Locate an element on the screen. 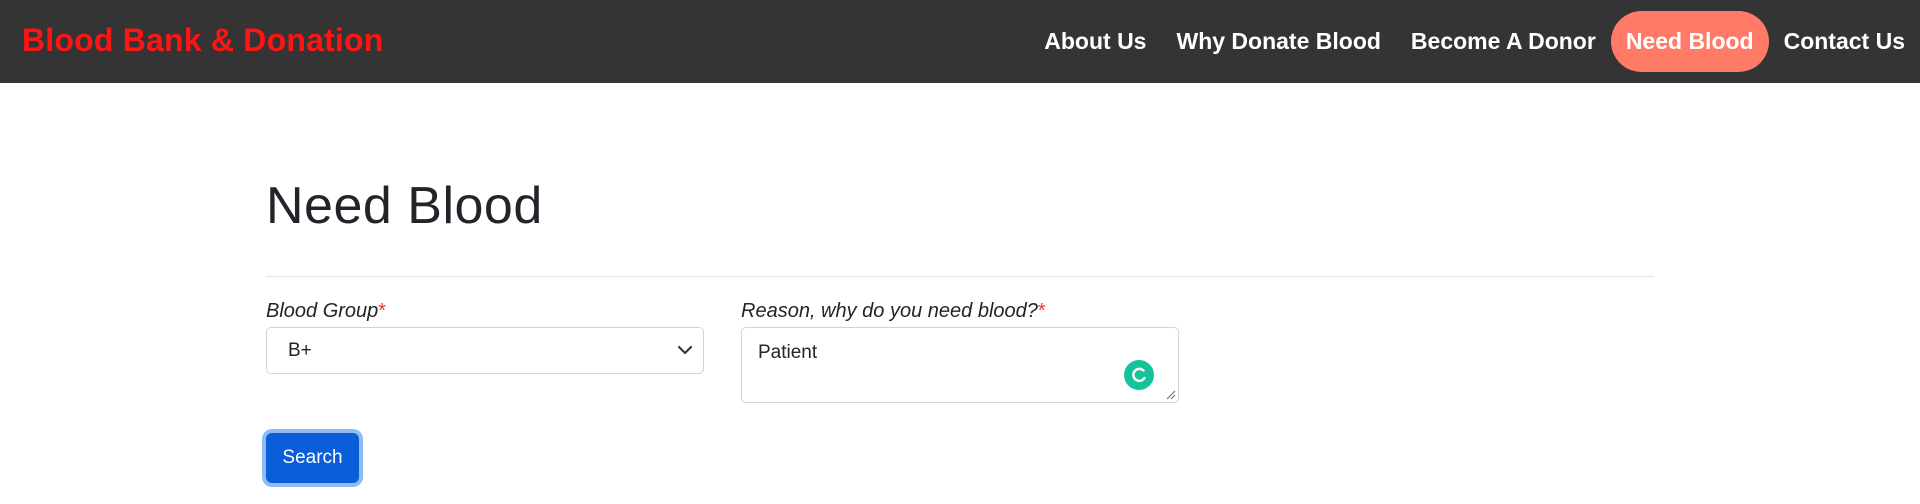  nav-link-become-a-donor: Become A Donor is located at coordinates (1503, 41).